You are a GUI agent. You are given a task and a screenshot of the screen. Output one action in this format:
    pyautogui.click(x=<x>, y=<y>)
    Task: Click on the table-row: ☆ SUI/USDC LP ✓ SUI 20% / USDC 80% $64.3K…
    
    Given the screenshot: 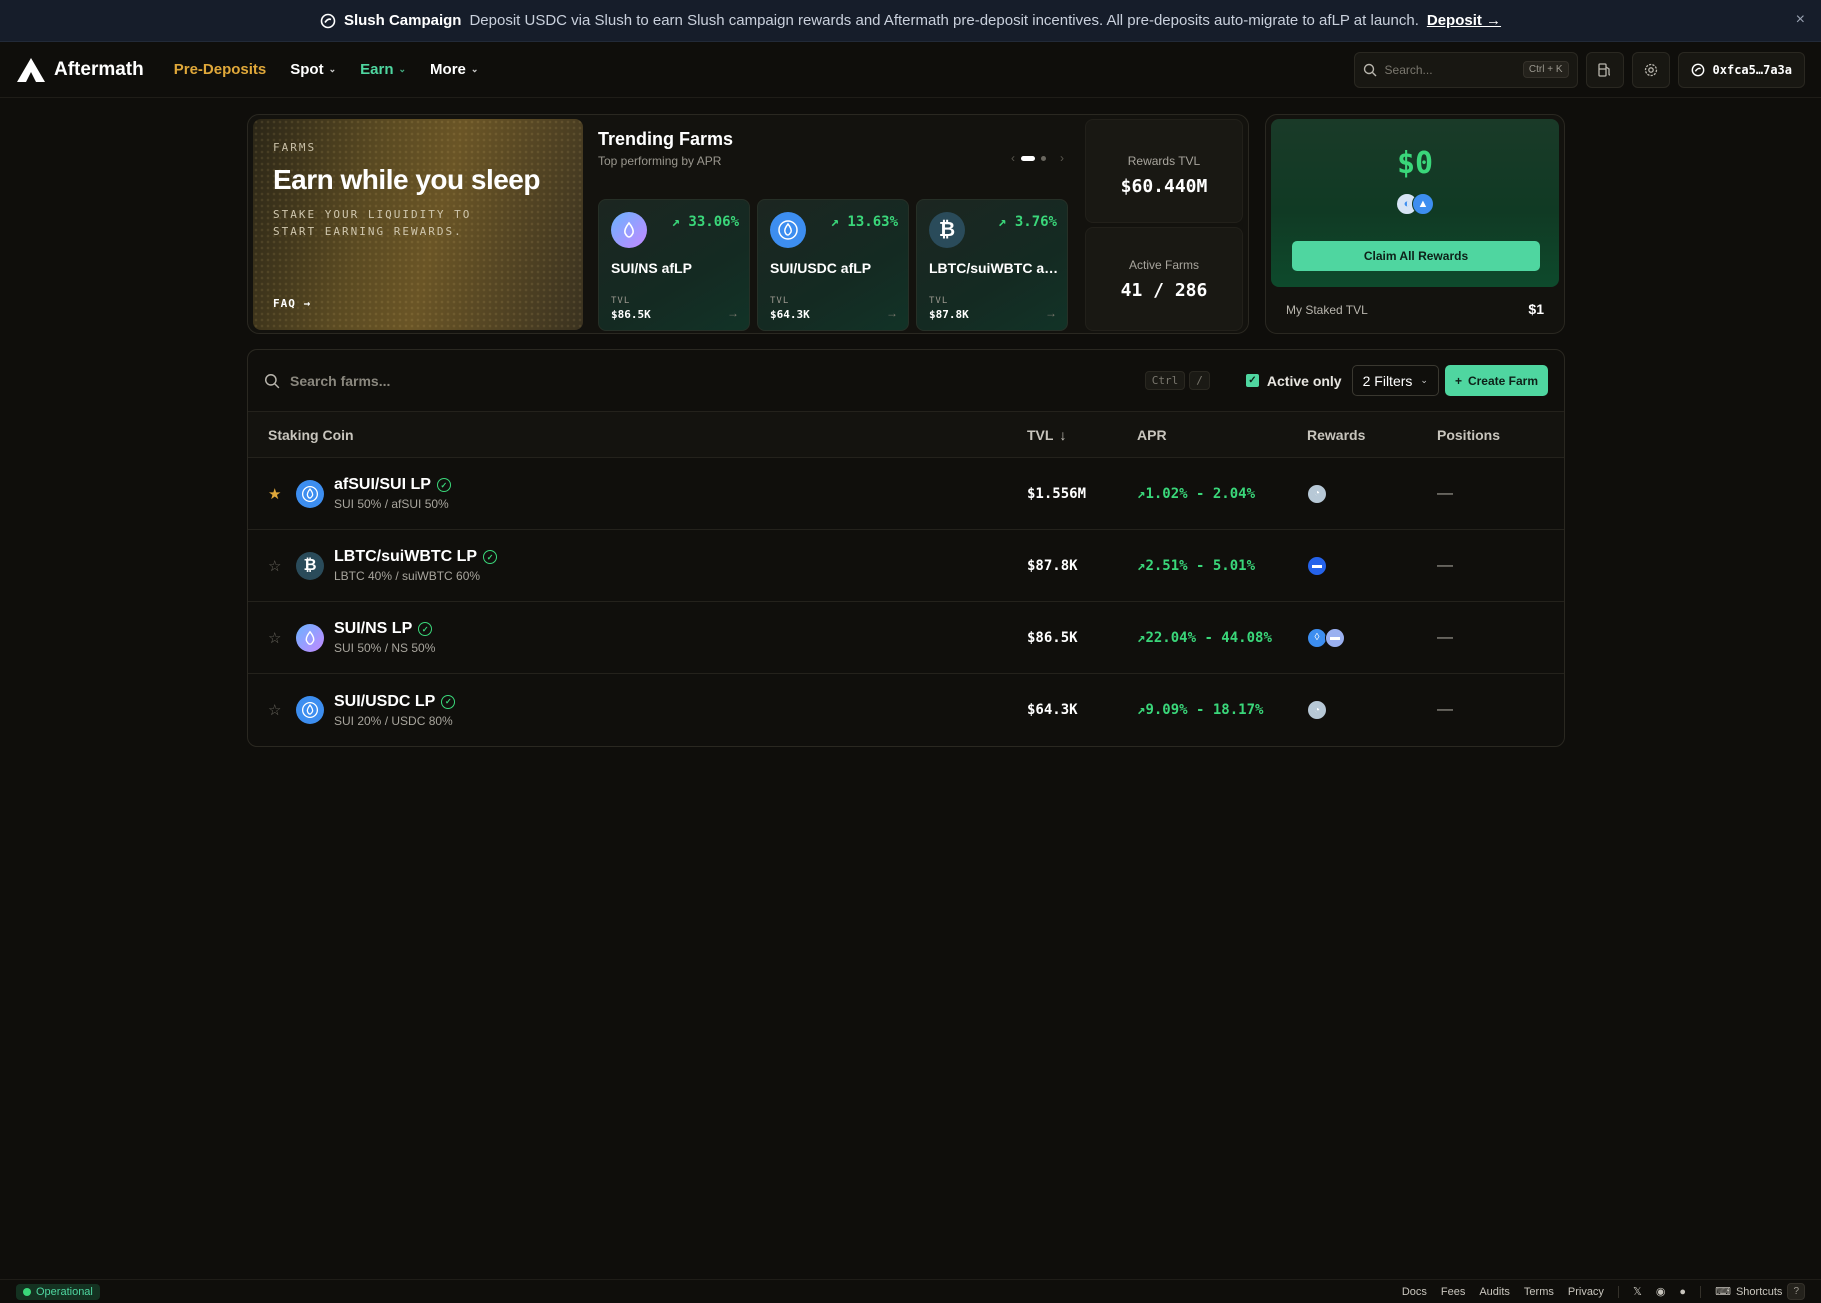 What is the action you would take?
    pyautogui.click(x=906, y=710)
    